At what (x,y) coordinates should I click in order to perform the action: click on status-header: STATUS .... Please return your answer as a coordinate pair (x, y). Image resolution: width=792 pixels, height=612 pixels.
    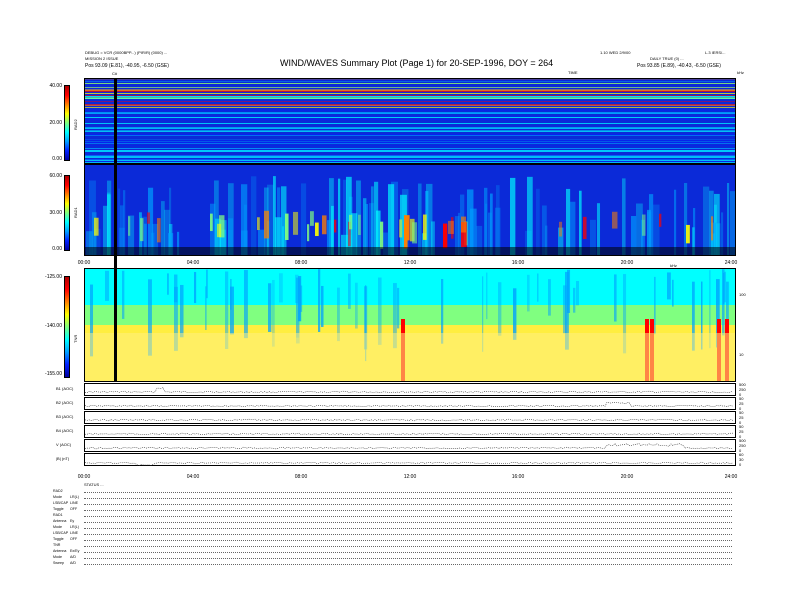
    Looking at the image, I should click on (94, 484).